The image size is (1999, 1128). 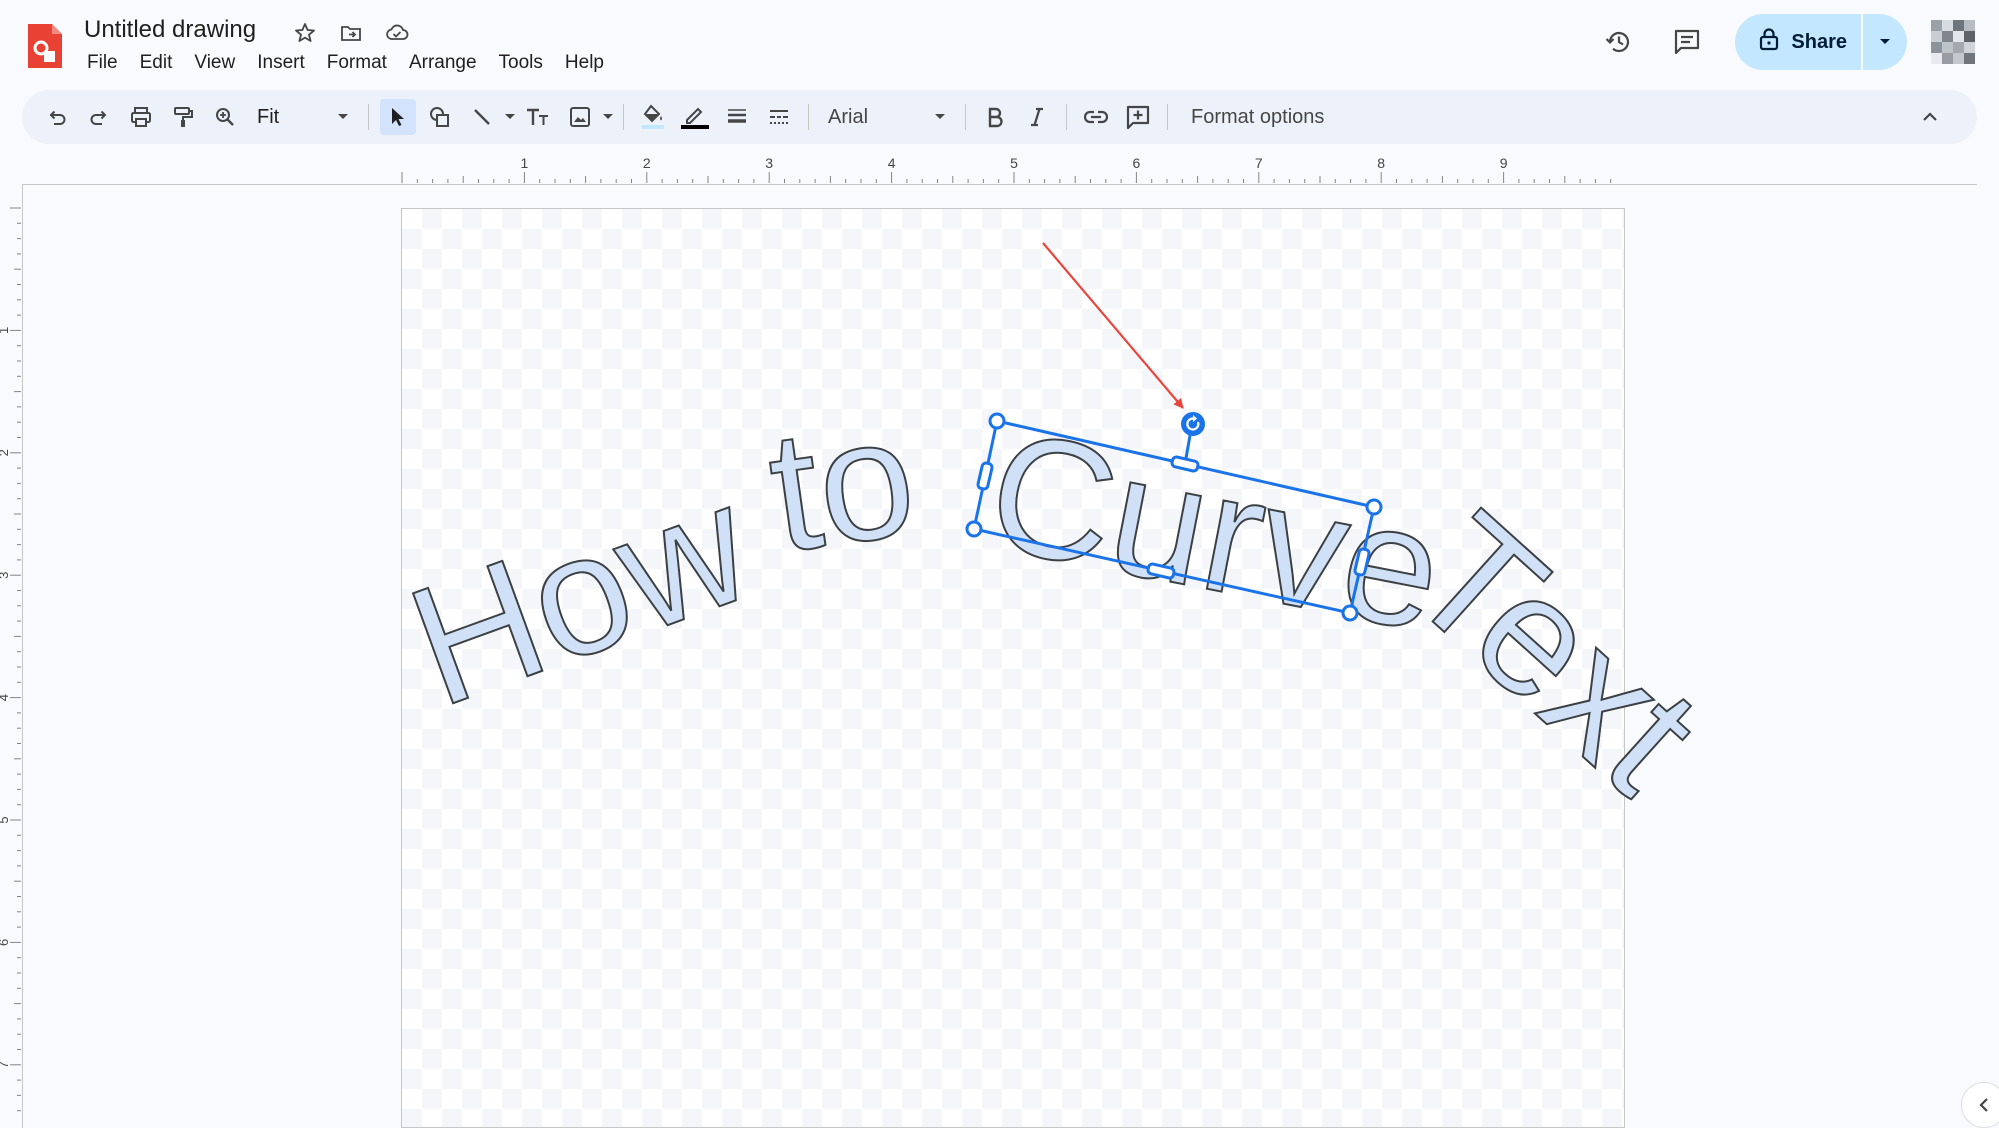 What do you see at coordinates (842, 485) in the screenshot?
I see `curved-word-to: to` at bounding box center [842, 485].